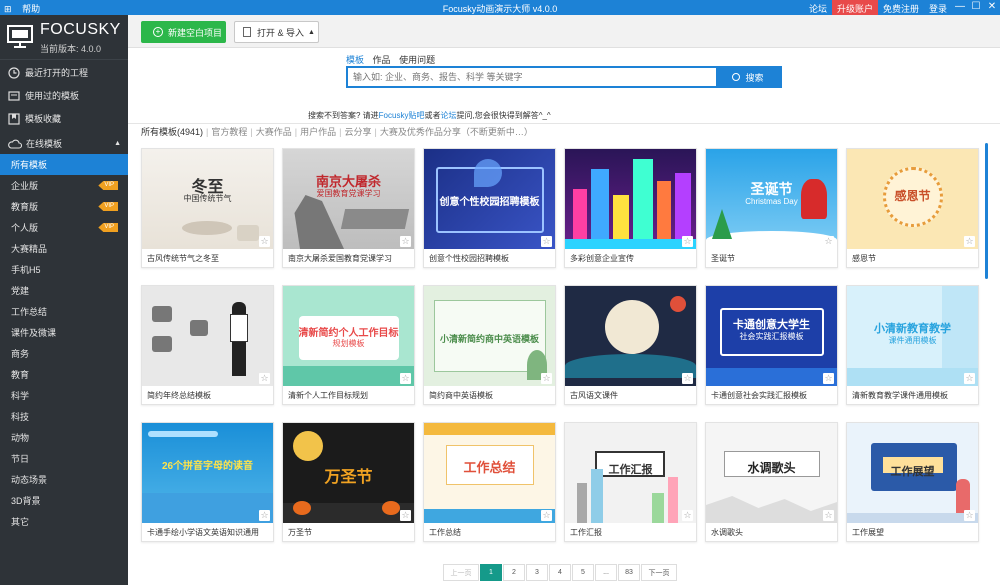  I want to click on pager-prev-button: 上一页, so click(461, 572).